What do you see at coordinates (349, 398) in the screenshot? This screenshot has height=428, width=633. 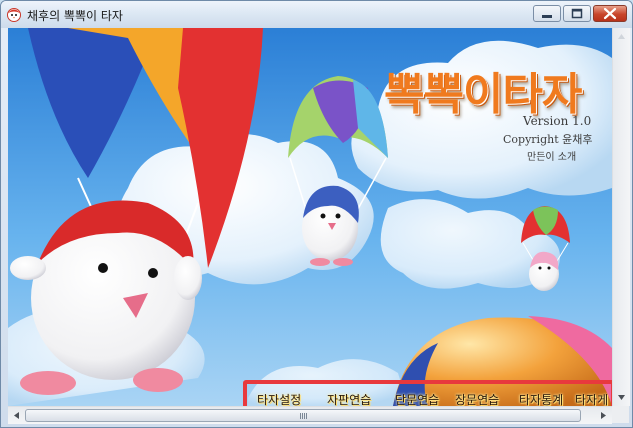 I see `menu-item-keyboard-practice: 자판연습` at bounding box center [349, 398].